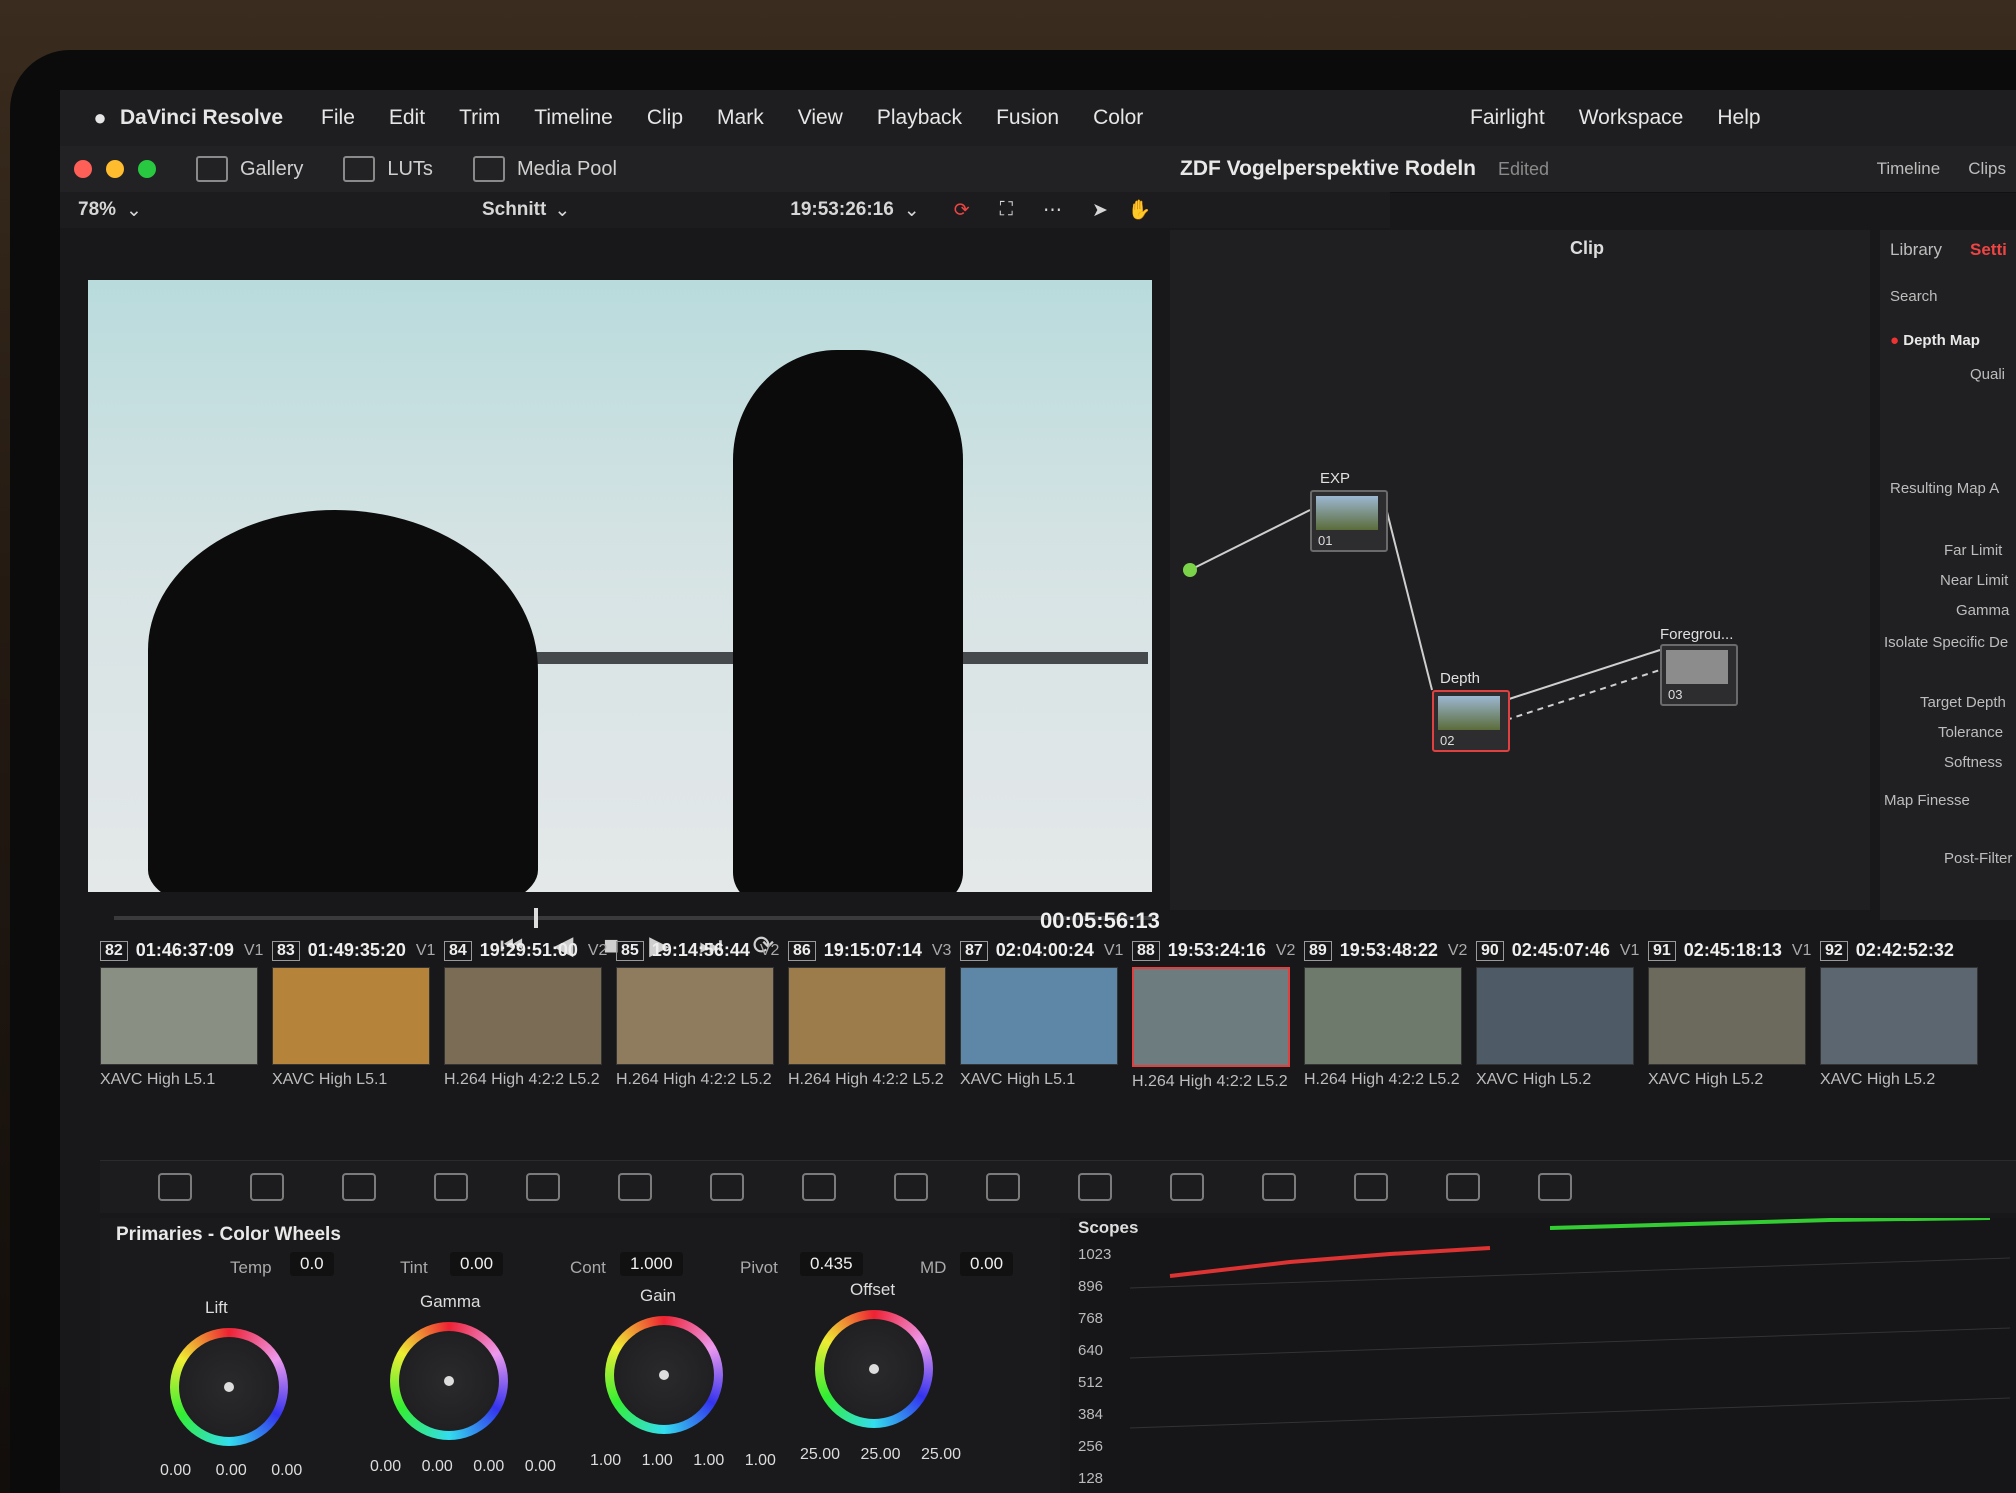 The width and height of the screenshot is (2016, 1493). What do you see at coordinates (115, 169) in the screenshot?
I see `minimize-window-button` at bounding box center [115, 169].